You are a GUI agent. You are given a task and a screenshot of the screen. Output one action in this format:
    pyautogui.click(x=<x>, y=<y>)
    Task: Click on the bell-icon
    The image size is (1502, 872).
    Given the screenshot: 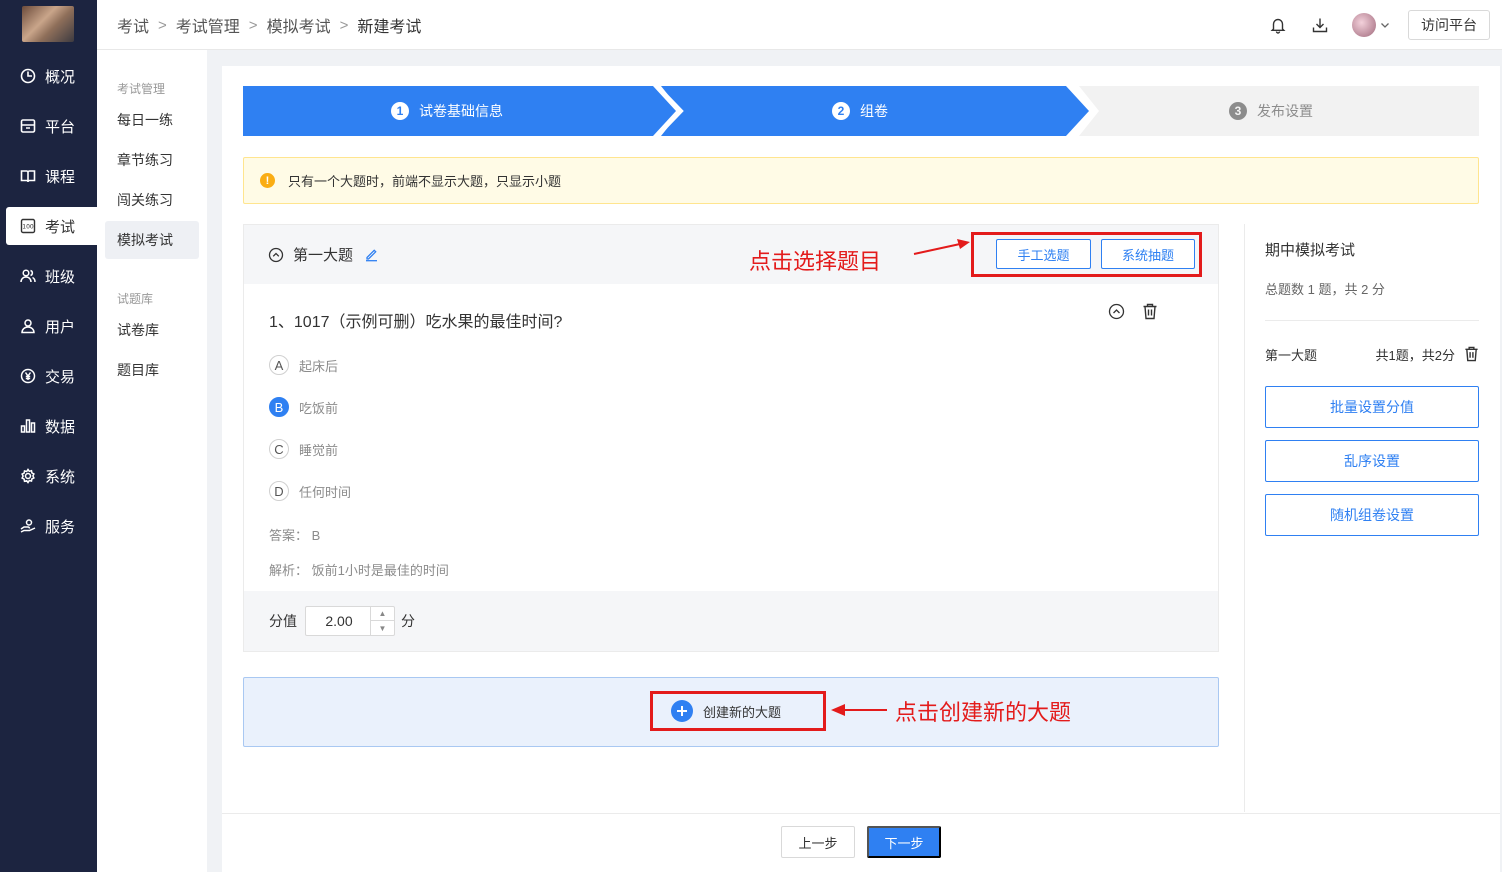 What is the action you would take?
    pyautogui.click(x=1278, y=25)
    